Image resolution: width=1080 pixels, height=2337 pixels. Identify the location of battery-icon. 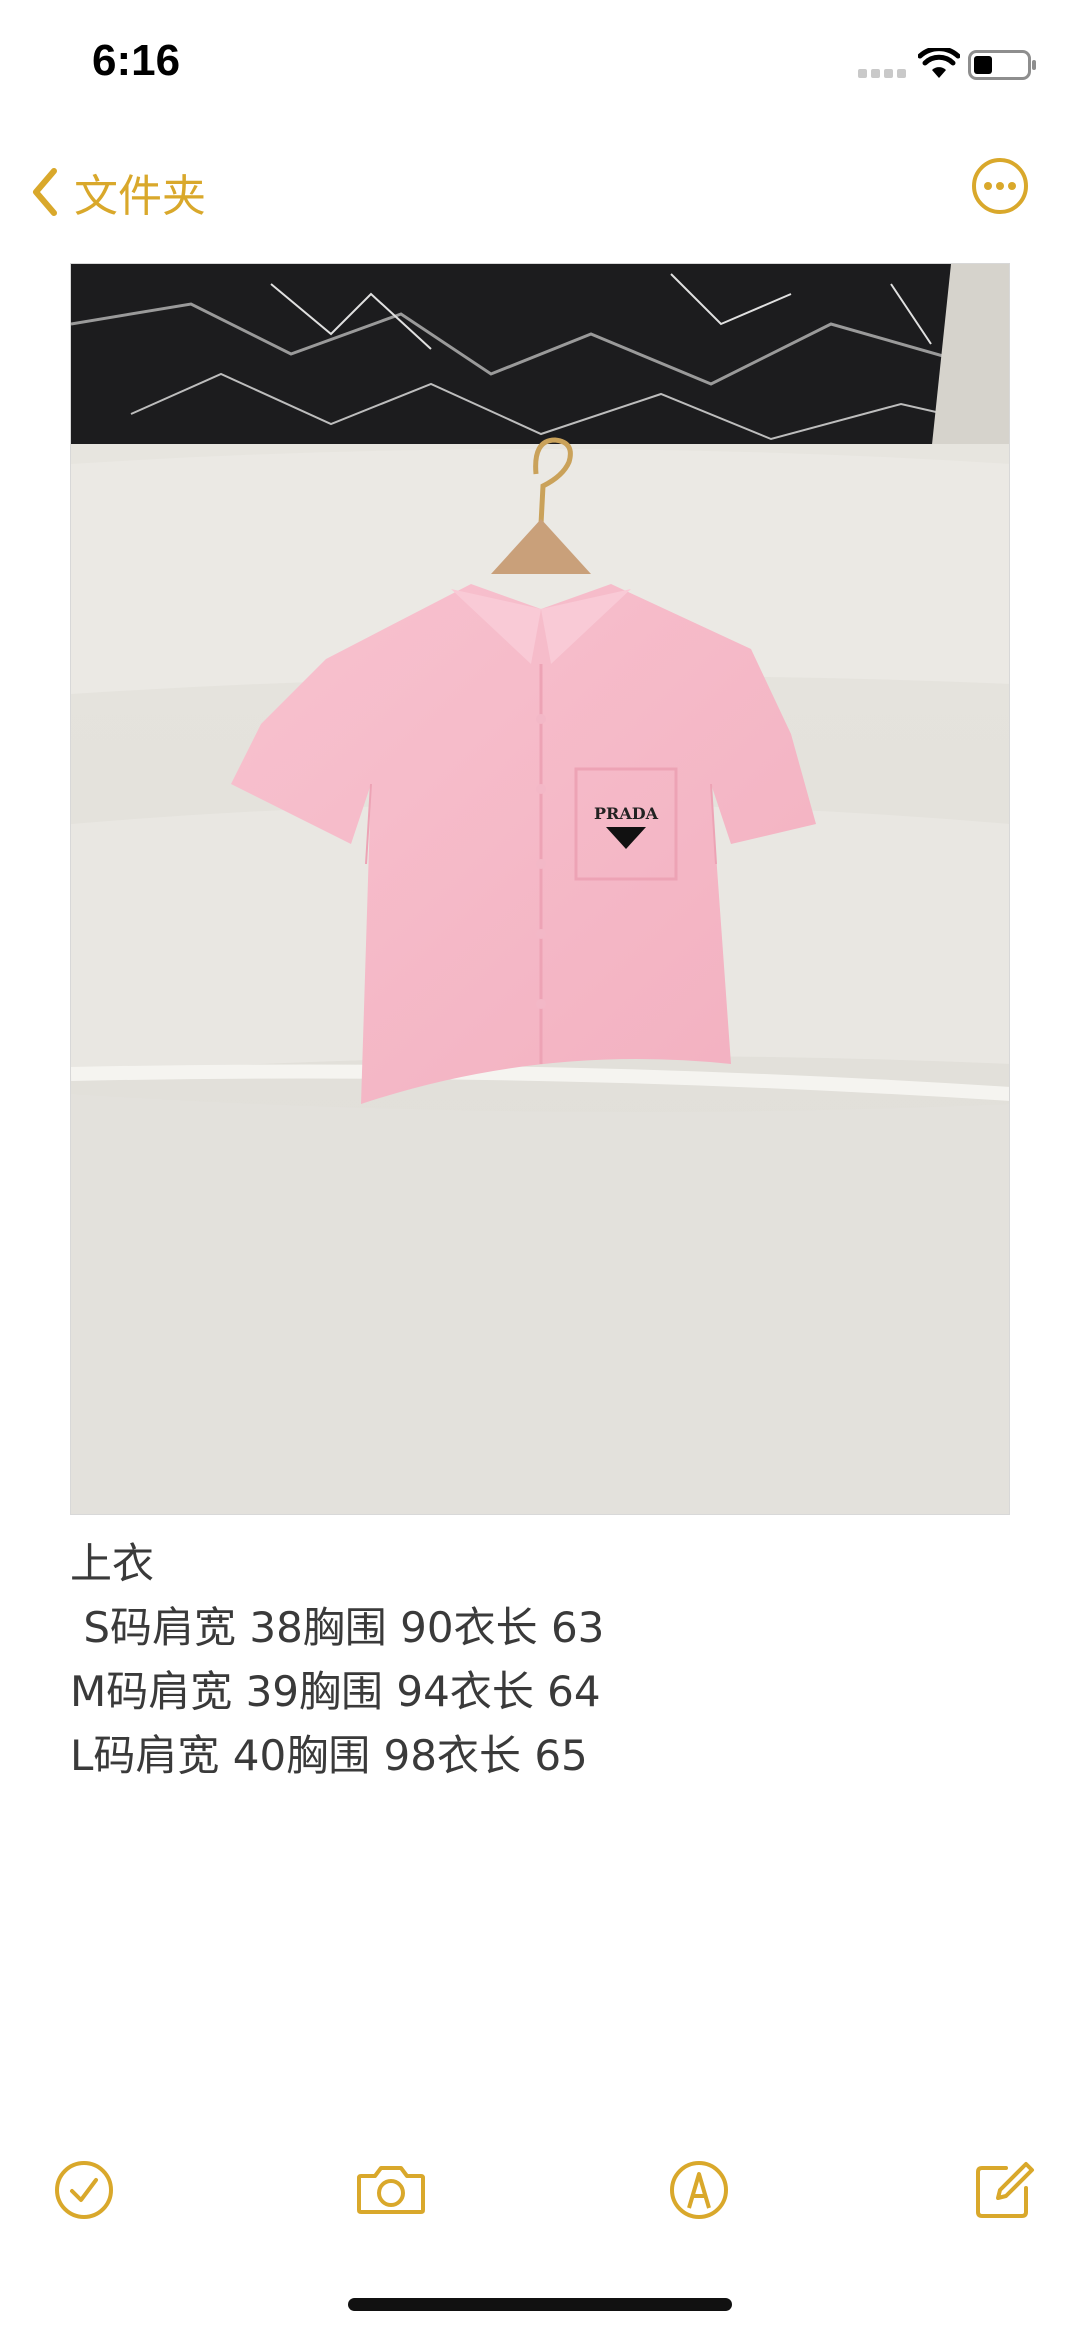
(1002, 65).